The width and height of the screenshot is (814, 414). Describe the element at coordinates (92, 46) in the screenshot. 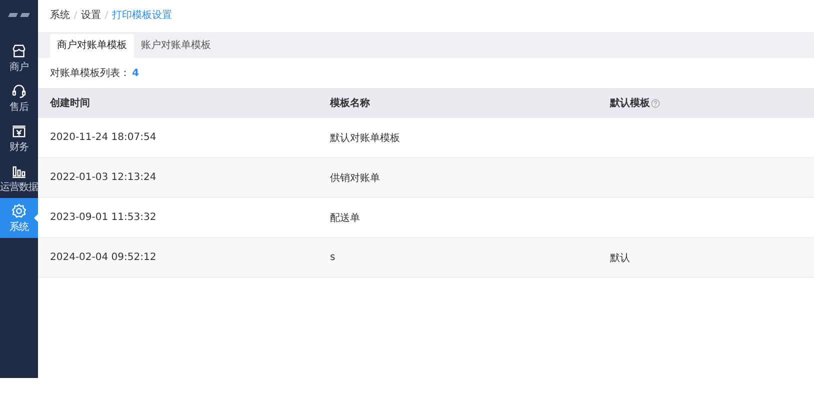

I see `tab: 商户对账单模板` at that location.